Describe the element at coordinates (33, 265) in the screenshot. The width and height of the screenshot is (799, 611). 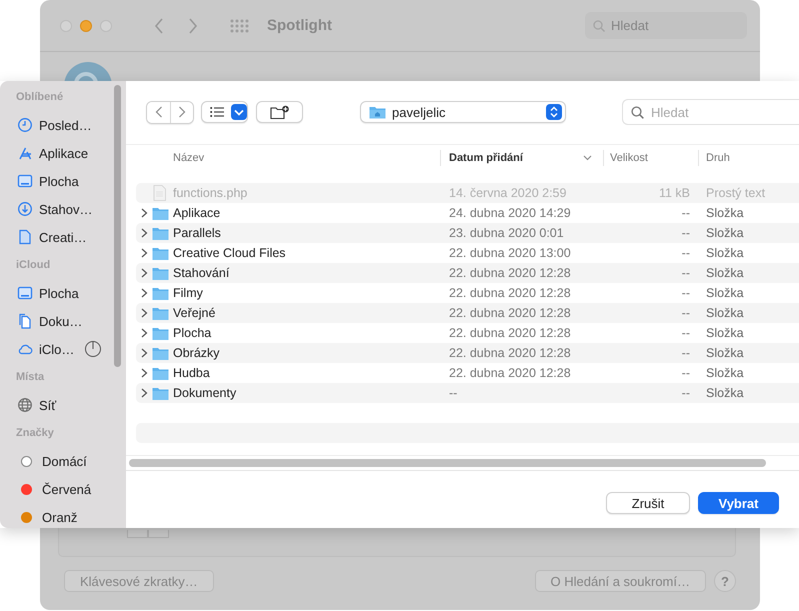
I see `section-header: iCloud` at that location.